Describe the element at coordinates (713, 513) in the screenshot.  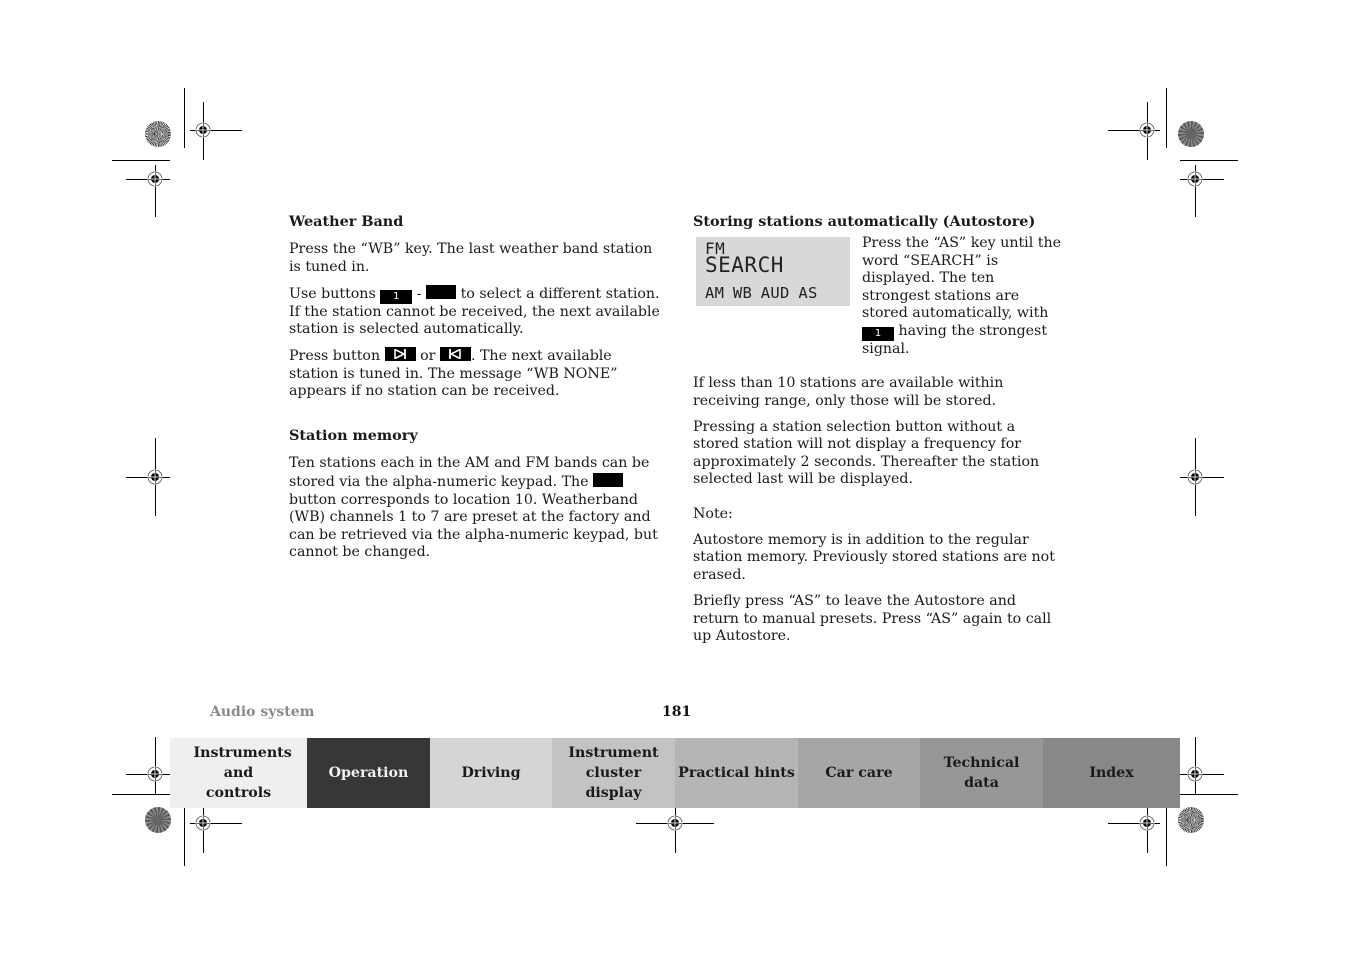
I see `note-label: Note:` at that location.